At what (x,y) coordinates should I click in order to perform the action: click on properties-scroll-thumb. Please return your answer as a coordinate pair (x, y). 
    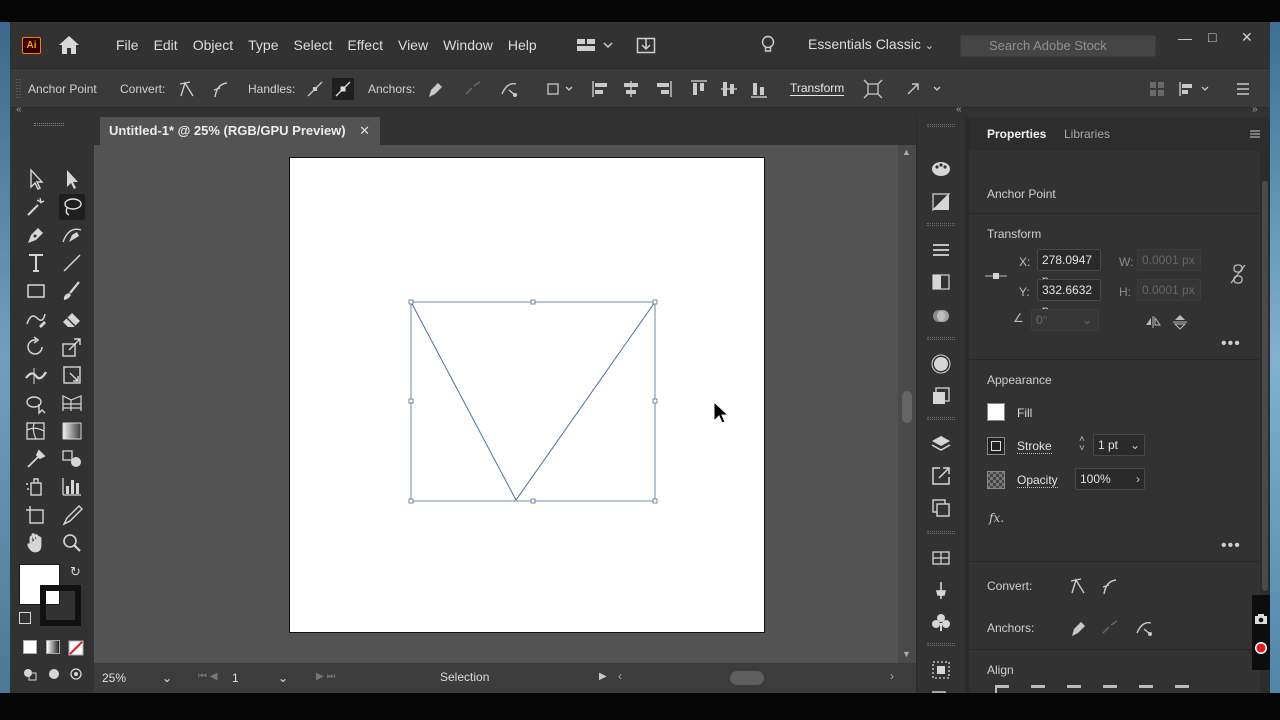
    Looking at the image, I should click on (1265, 386).